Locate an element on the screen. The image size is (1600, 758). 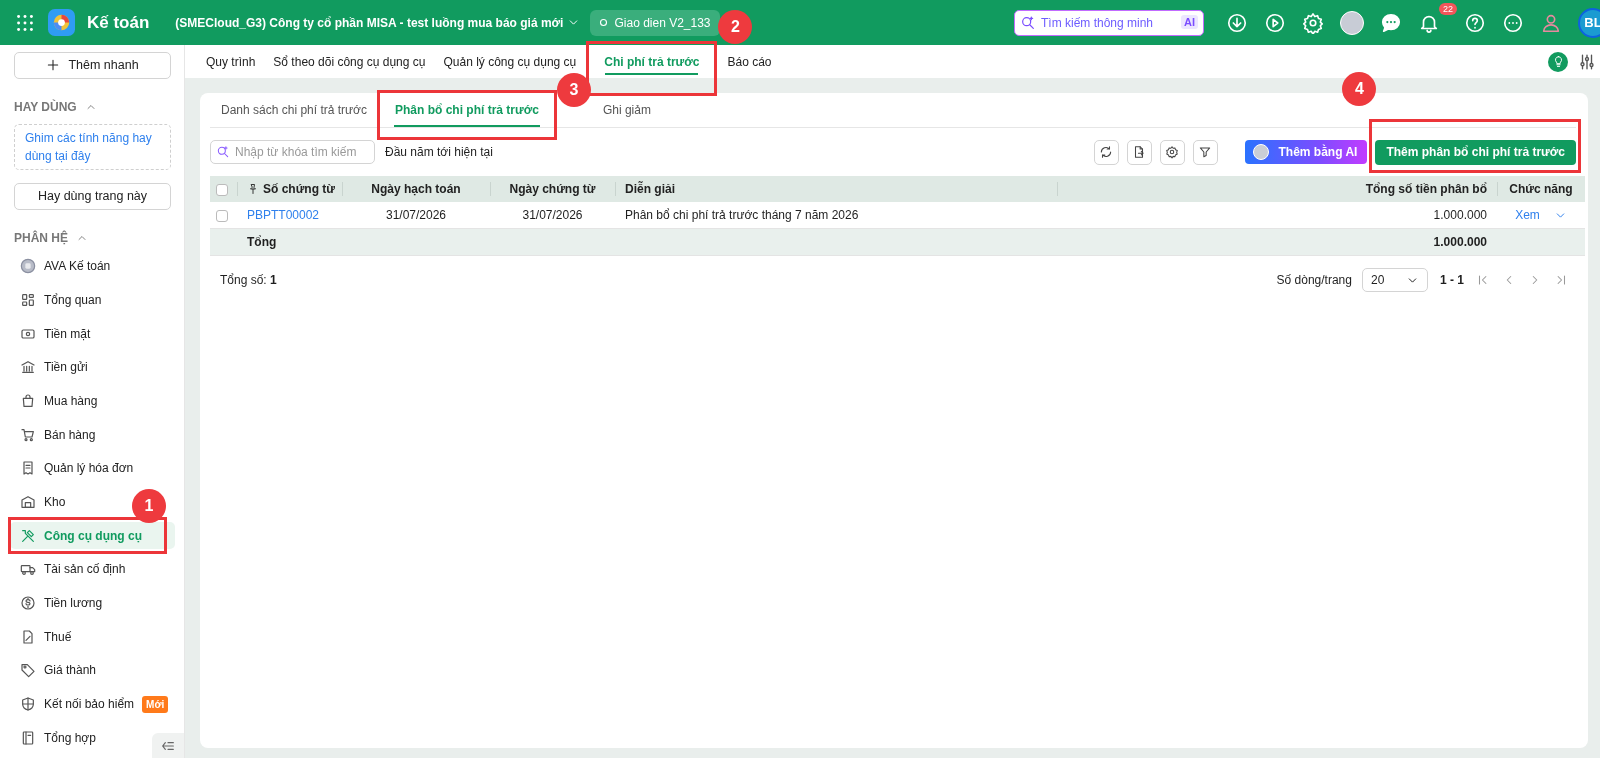
column-header: Diễn giải is located at coordinates (836, 189).